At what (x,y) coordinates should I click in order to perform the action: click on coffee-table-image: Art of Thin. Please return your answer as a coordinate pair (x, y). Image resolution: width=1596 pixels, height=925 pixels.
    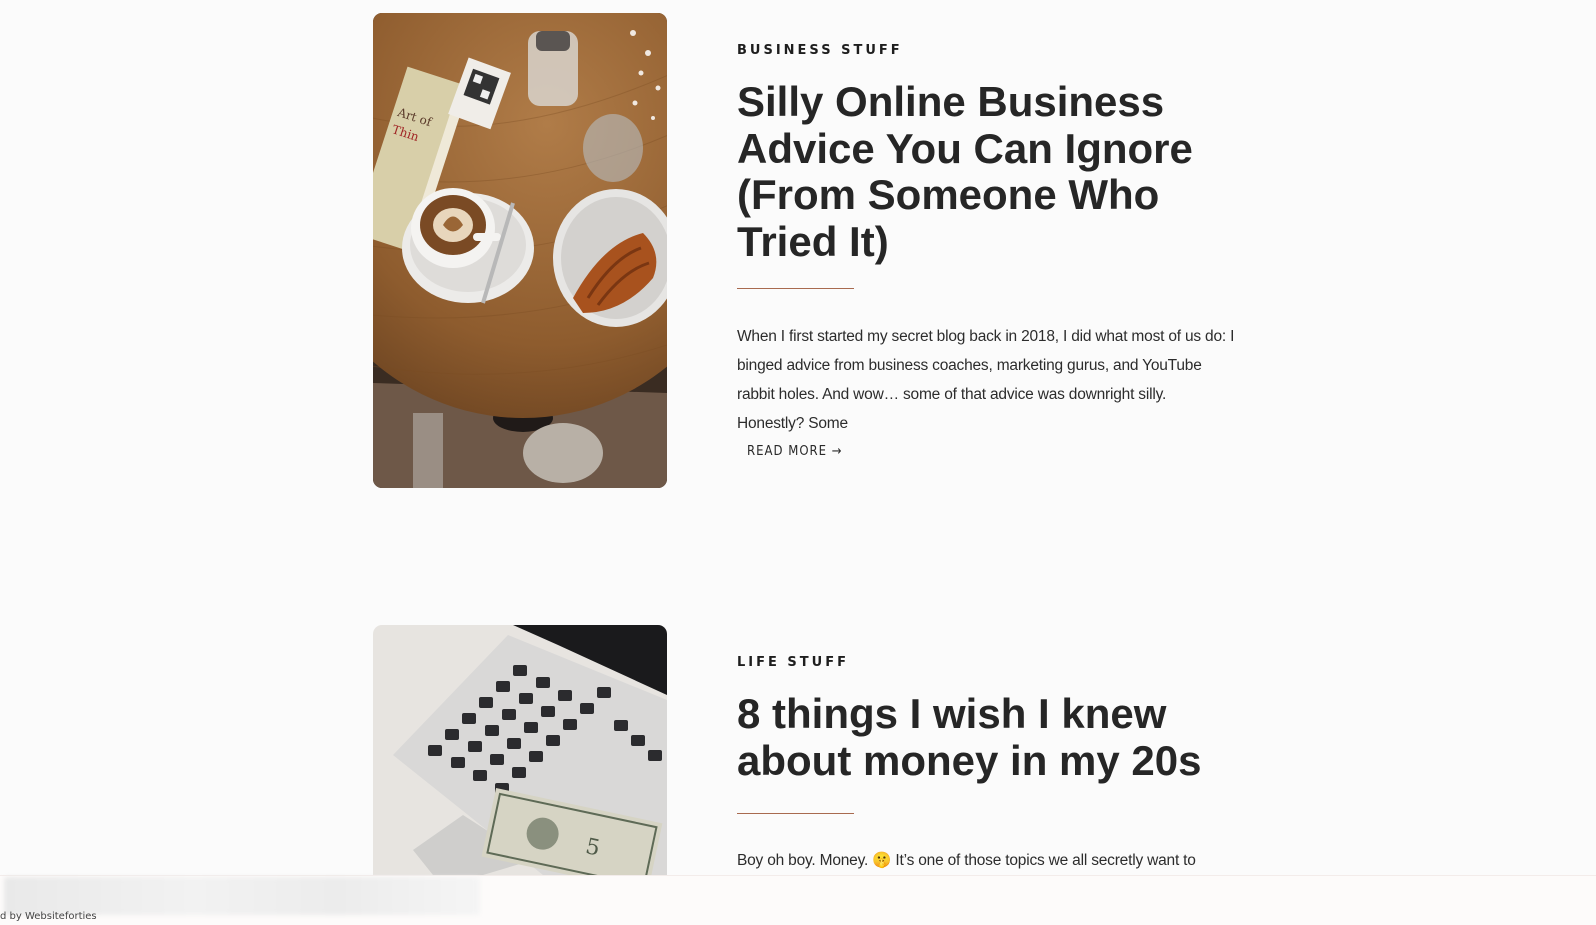
    Looking at the image, I should click on (520, 250).